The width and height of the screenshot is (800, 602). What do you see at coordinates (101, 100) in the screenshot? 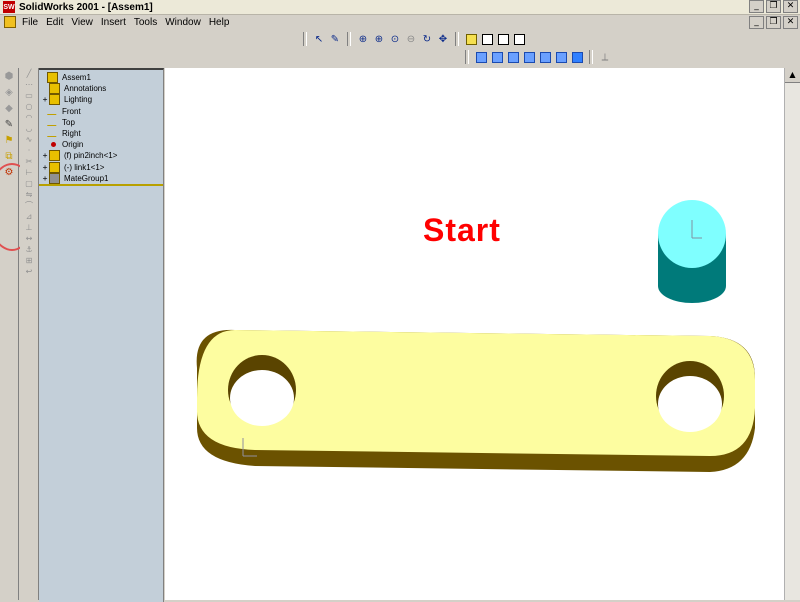
I see `tree-item: + Lighting` at bounding box center [101, 100].